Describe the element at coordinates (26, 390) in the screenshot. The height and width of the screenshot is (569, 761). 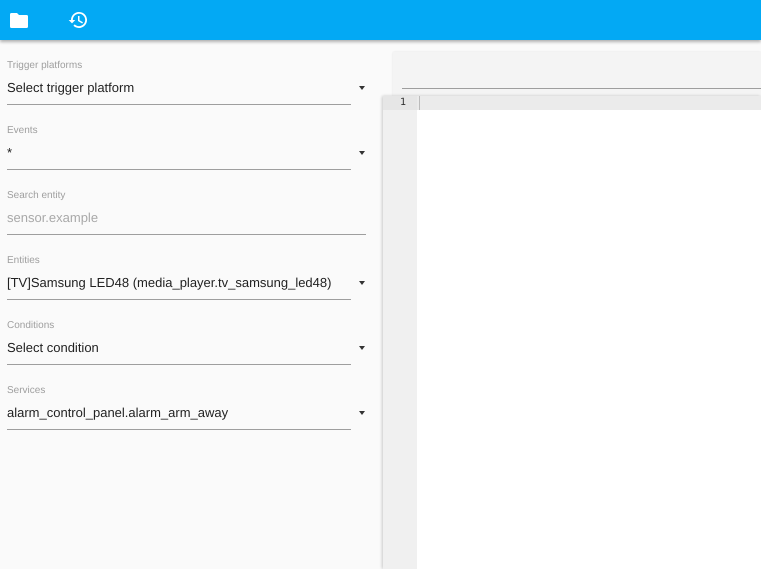
I see `field-label: Services` at that location.